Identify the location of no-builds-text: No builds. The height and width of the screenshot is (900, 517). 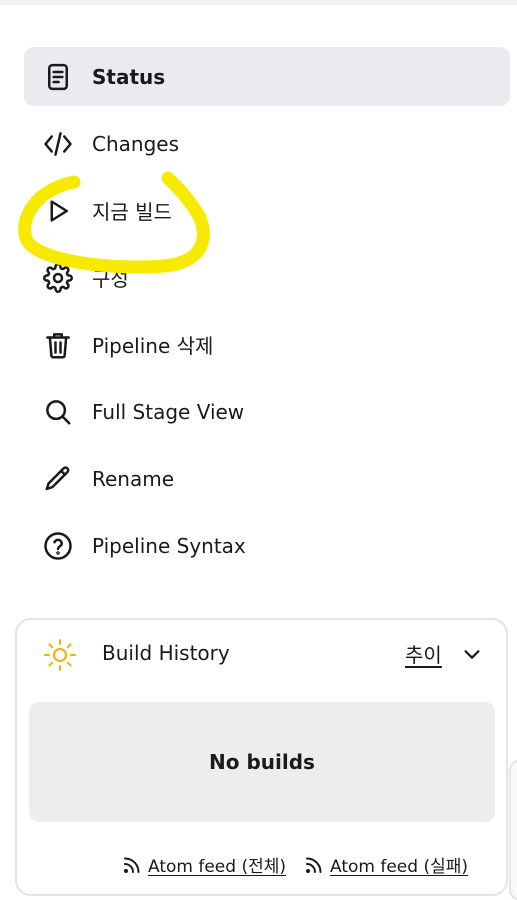
(262, 762).